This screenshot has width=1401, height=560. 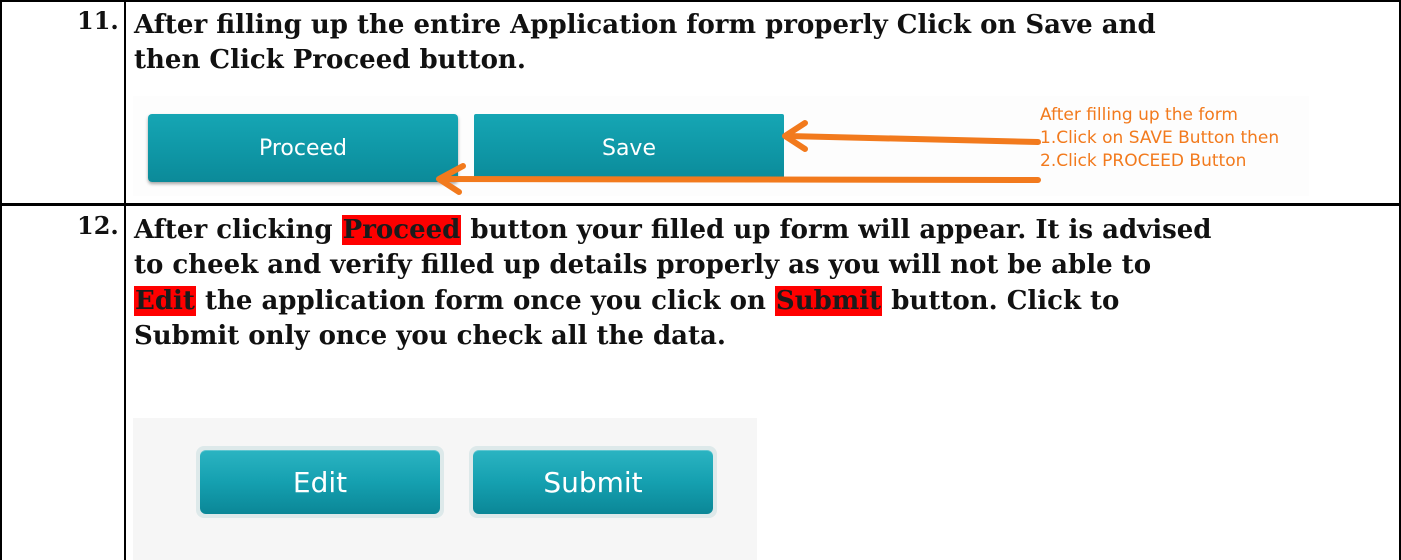 I want to click on edit-button: Edit, so click(x=320, y=482).